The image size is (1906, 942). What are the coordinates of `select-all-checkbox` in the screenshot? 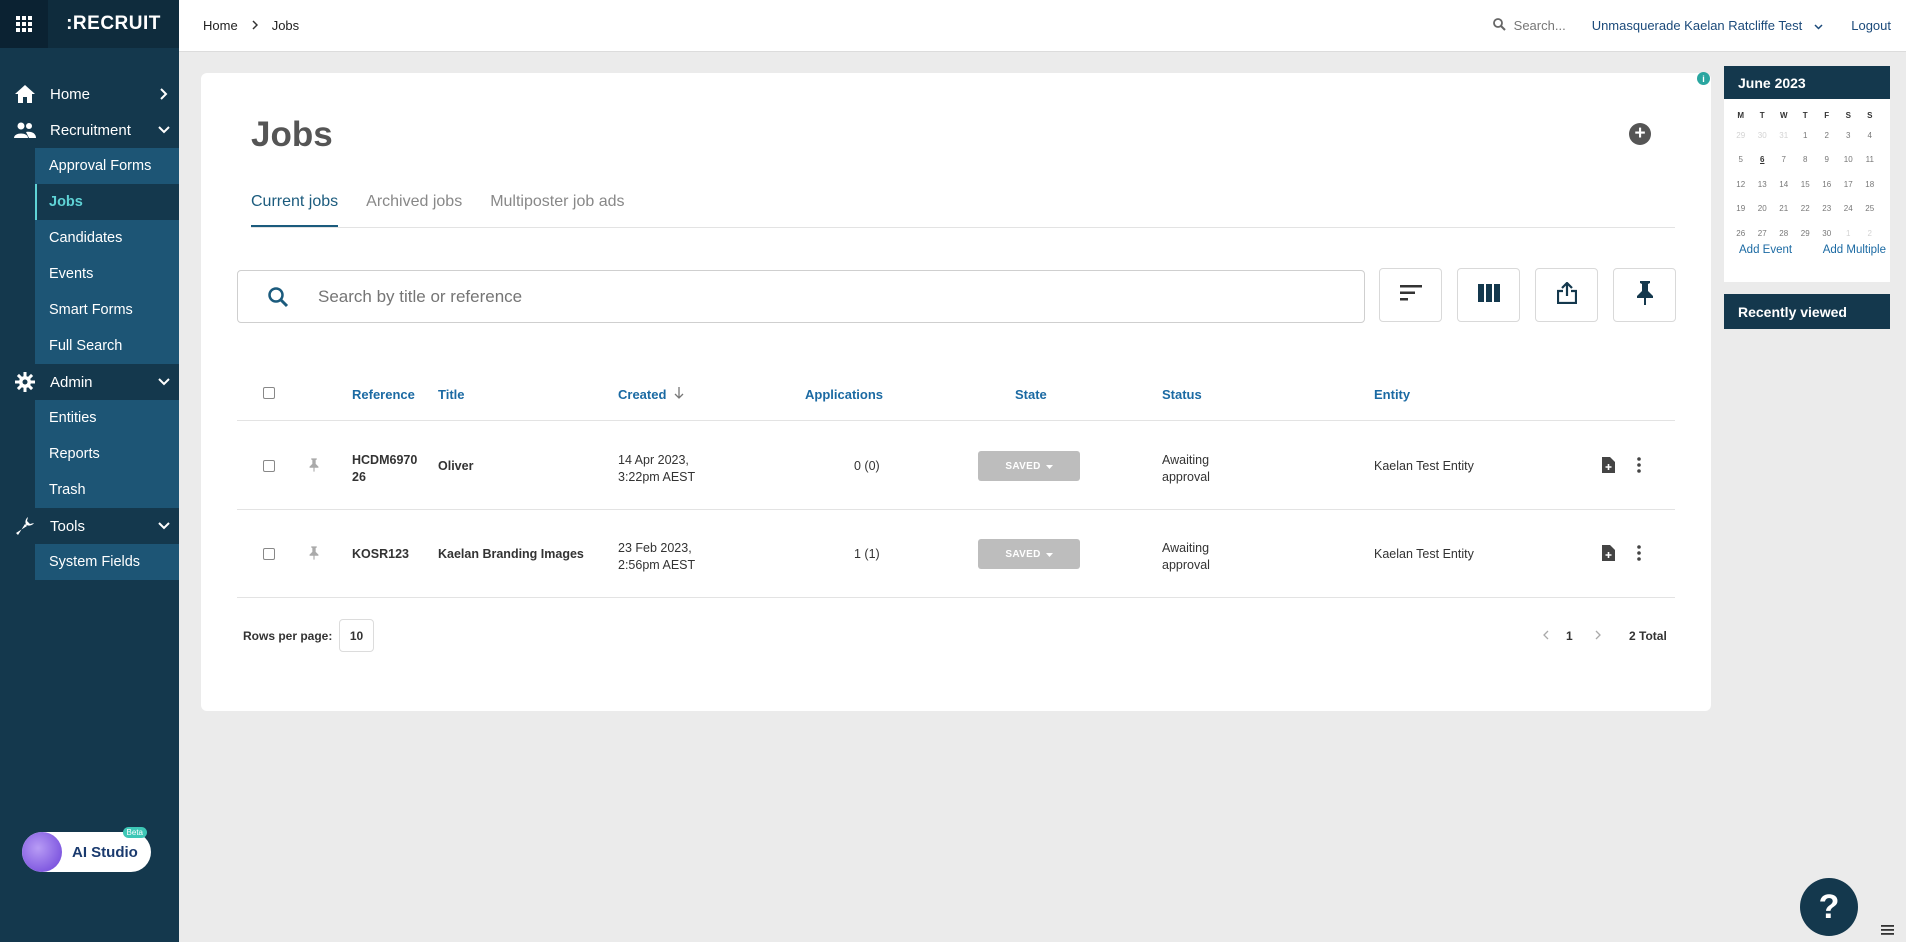 It's located at (269, 393).